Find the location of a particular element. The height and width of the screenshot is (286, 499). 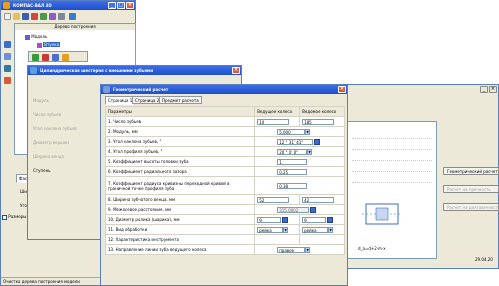

geometric-calc-button: Геометрический расчет is located at coordinates (471, 171).